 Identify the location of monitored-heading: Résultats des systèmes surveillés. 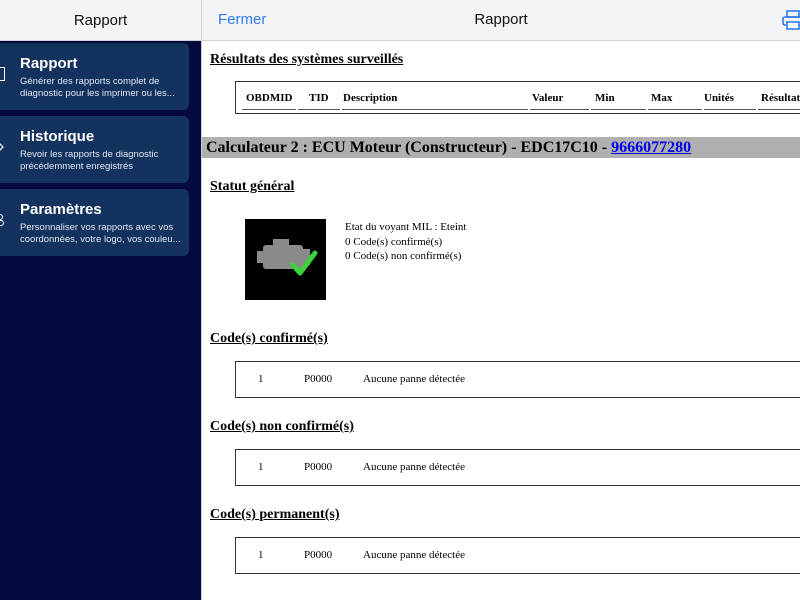
(307, 59).